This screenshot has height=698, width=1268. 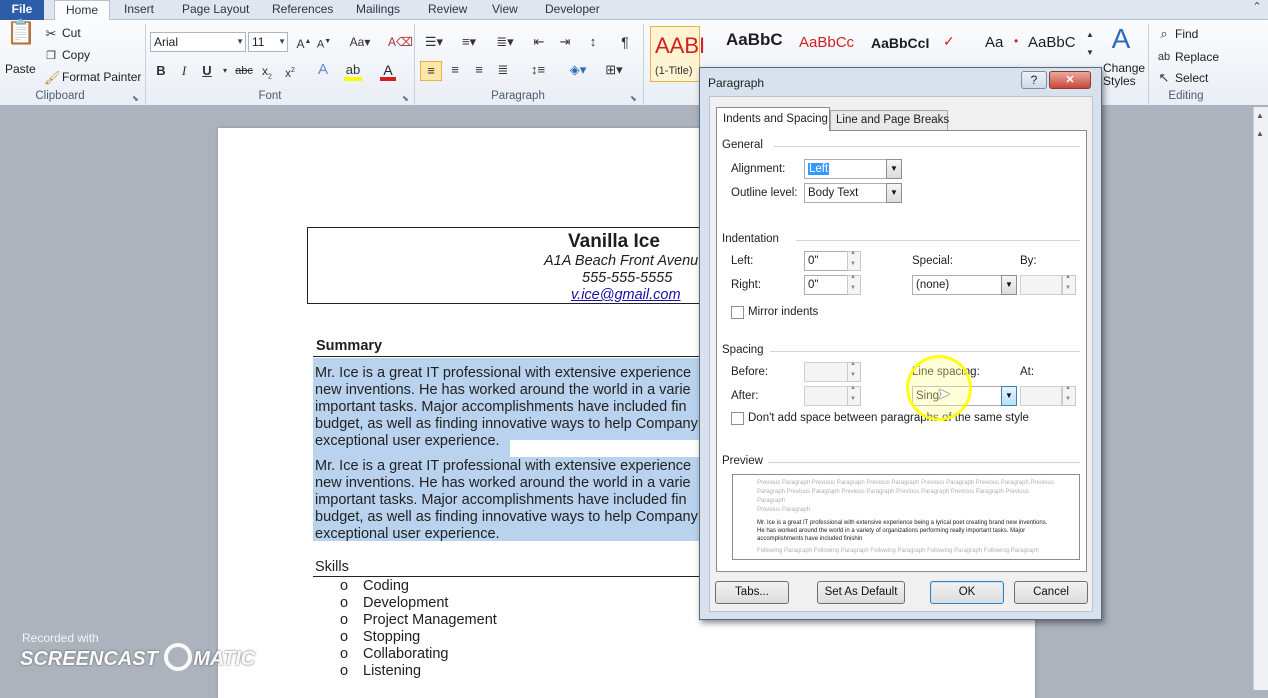 I want to click on outline-level-select: Body Text, so click(x=847, y=193).